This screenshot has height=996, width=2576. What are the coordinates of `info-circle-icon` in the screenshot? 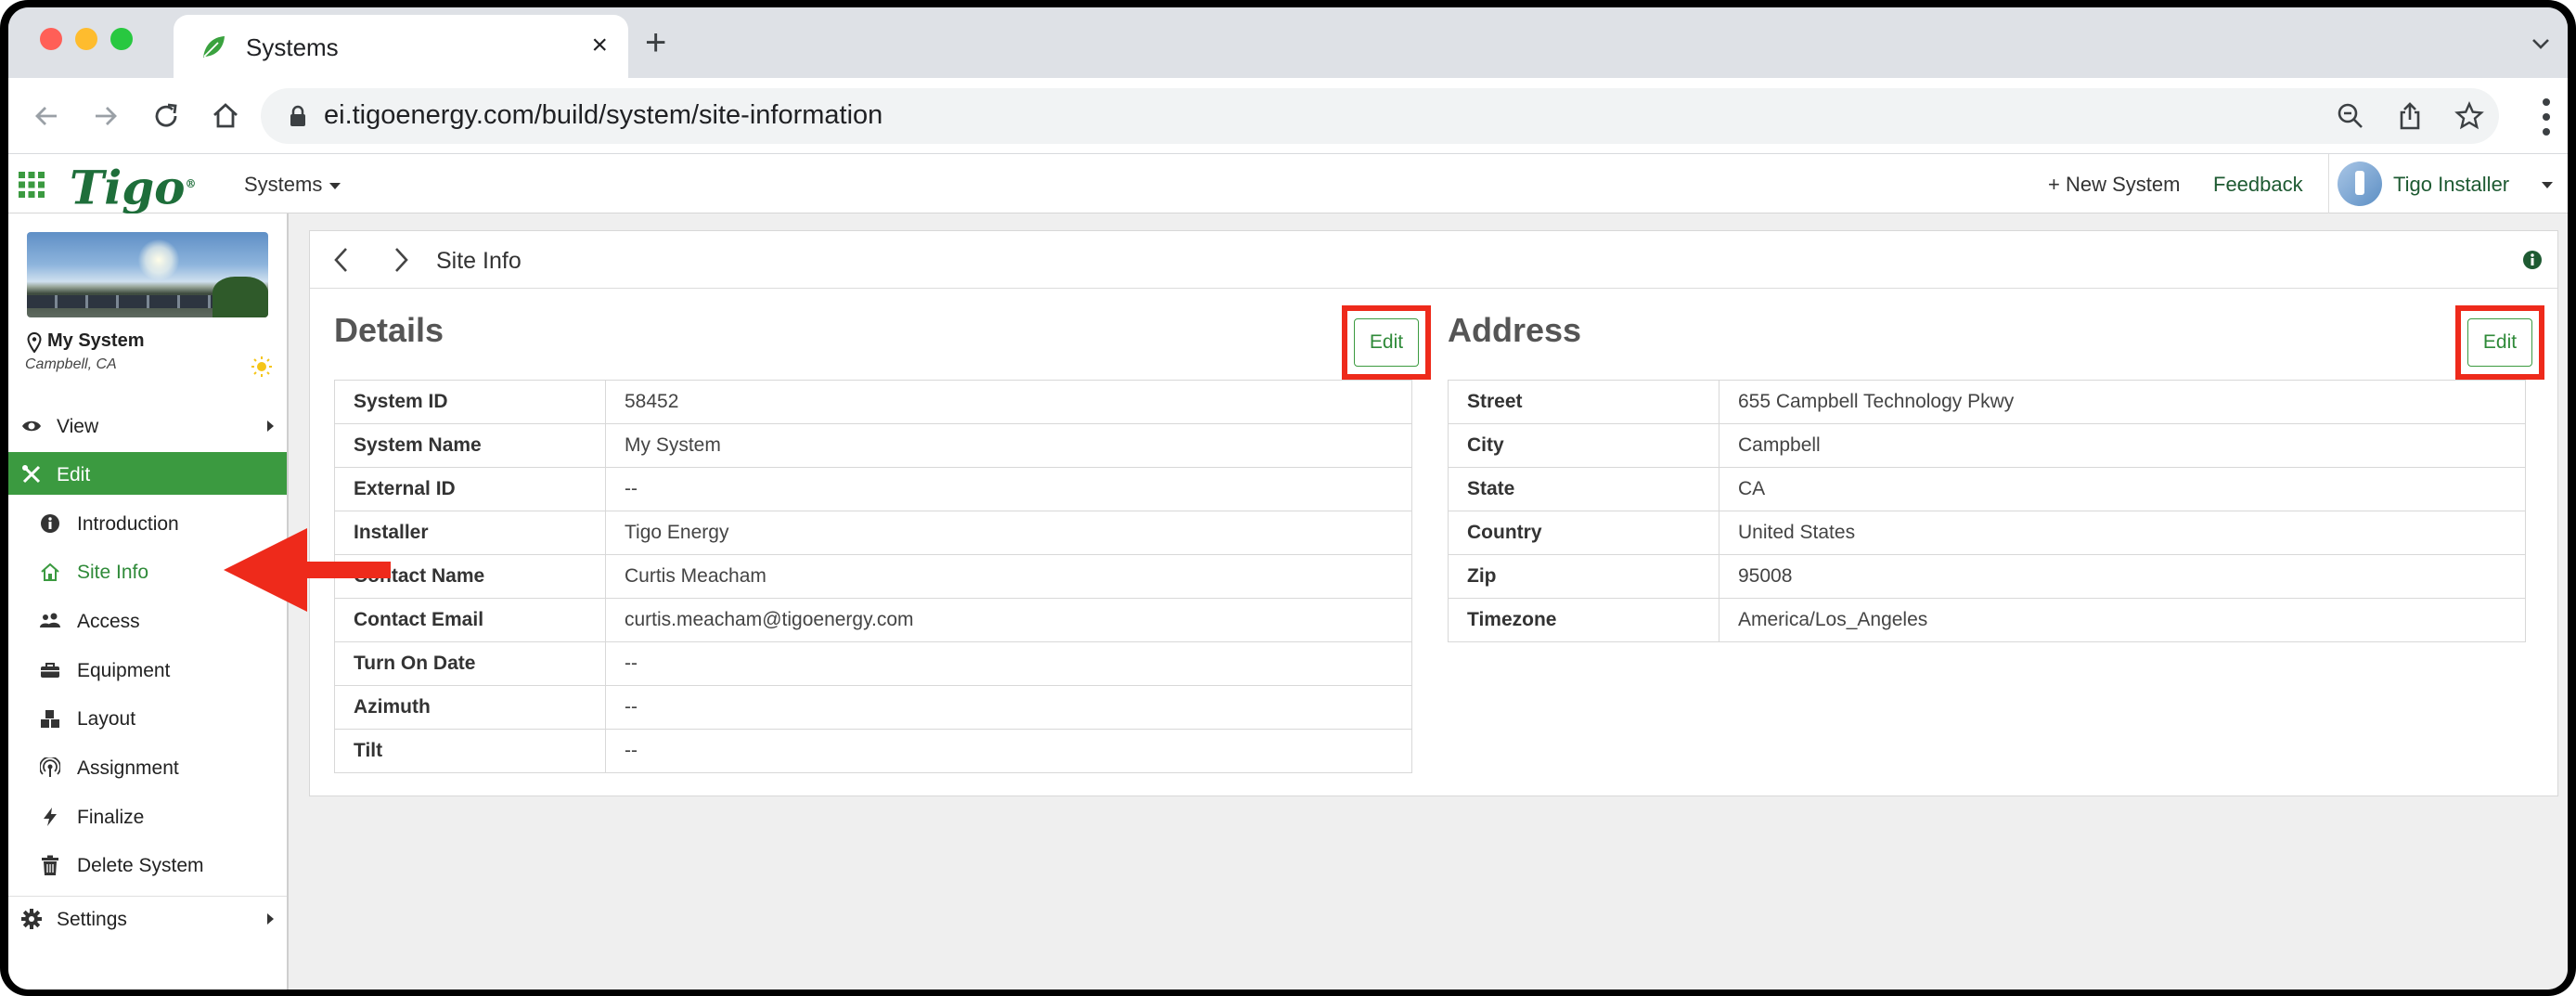 It's located at (50, 523).